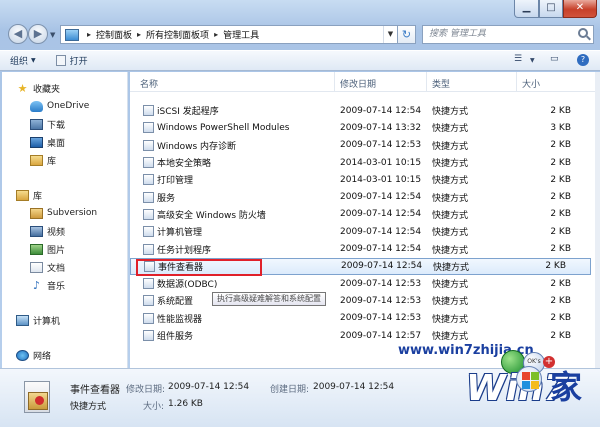 Image resolution: width=600 pixels, height=427 pixels. What do you see at coordinates (47, 142) in the screenshot?
I see `nav-item: 桌面` at bounding box center [47, 142].